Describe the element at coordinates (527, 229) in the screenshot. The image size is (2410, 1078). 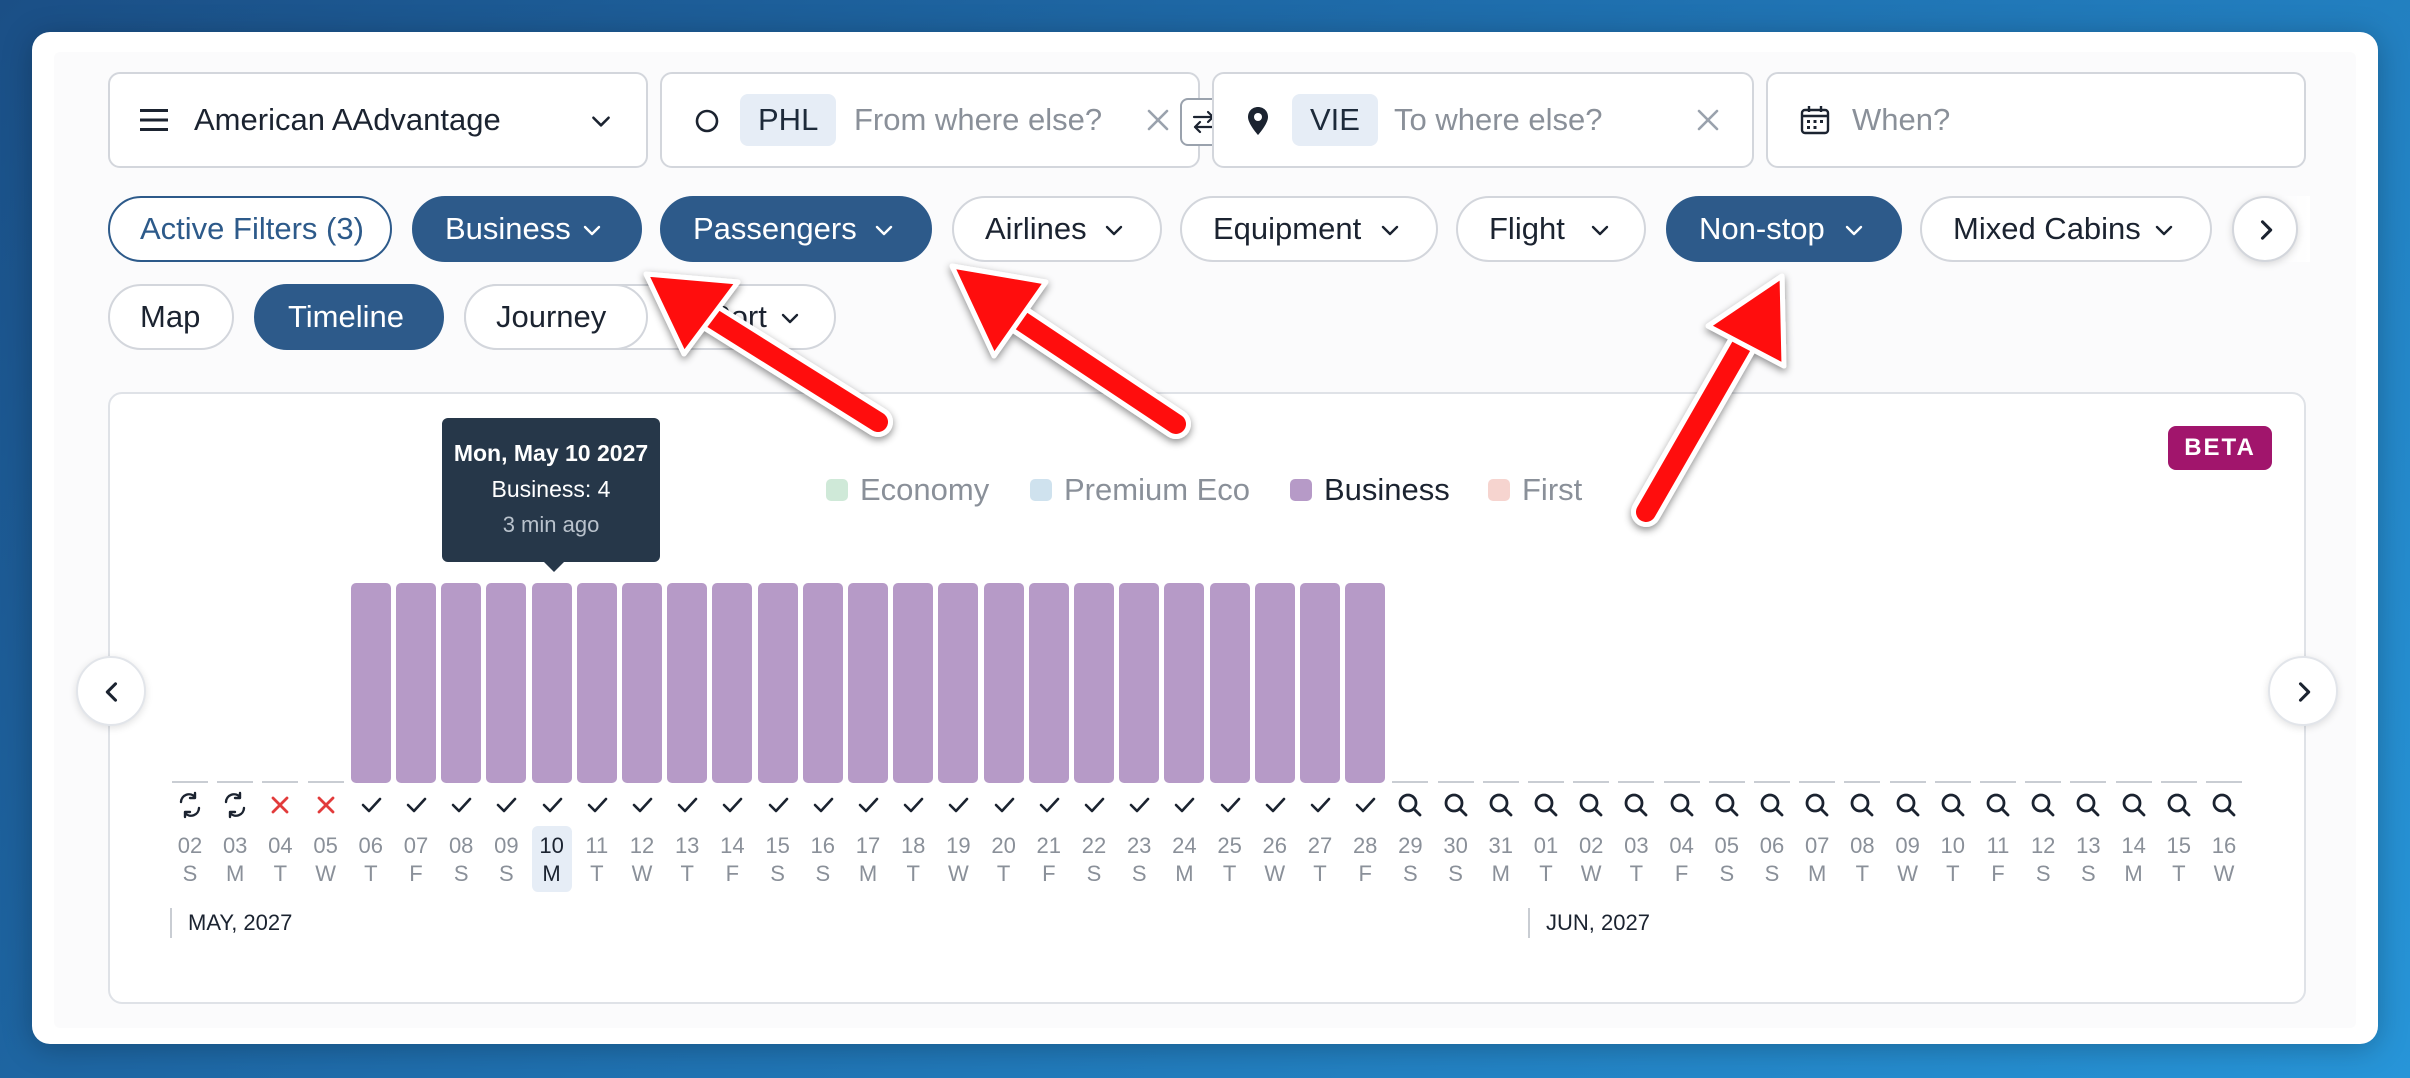
I see `filter-business: Business` at that location.